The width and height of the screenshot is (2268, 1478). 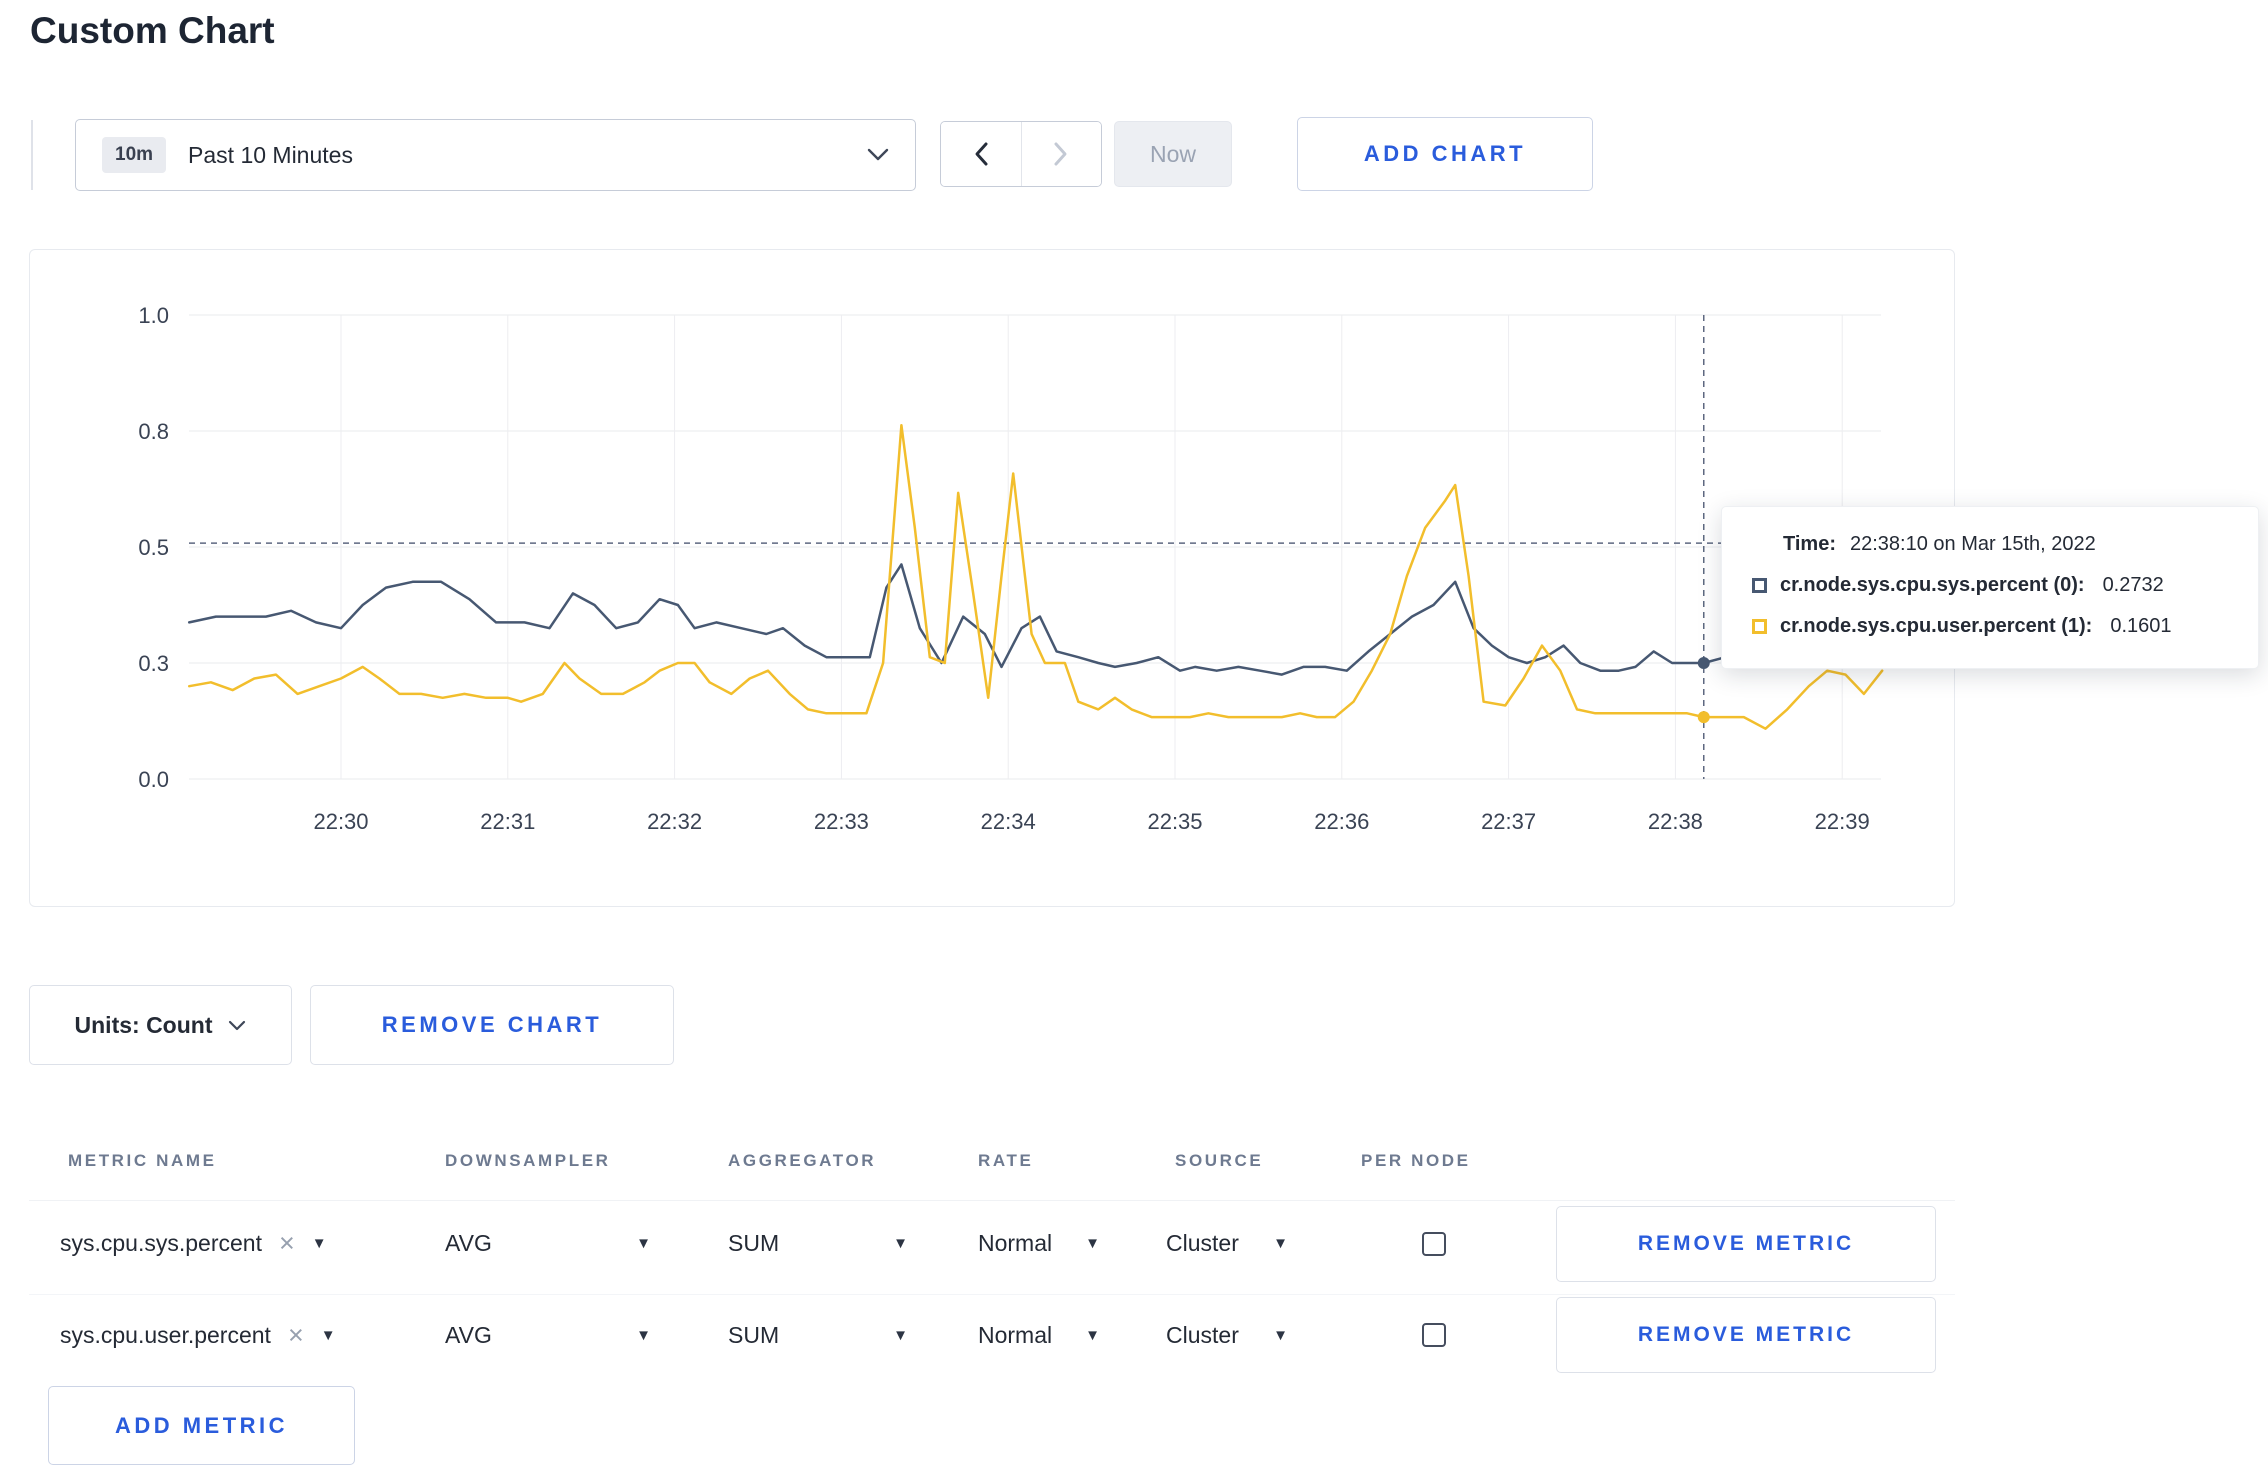 What do you see at coordinates (1759, 626) in the screenshot?
I see `series-swatch-user-icon` at bounding box center [1759, 626].